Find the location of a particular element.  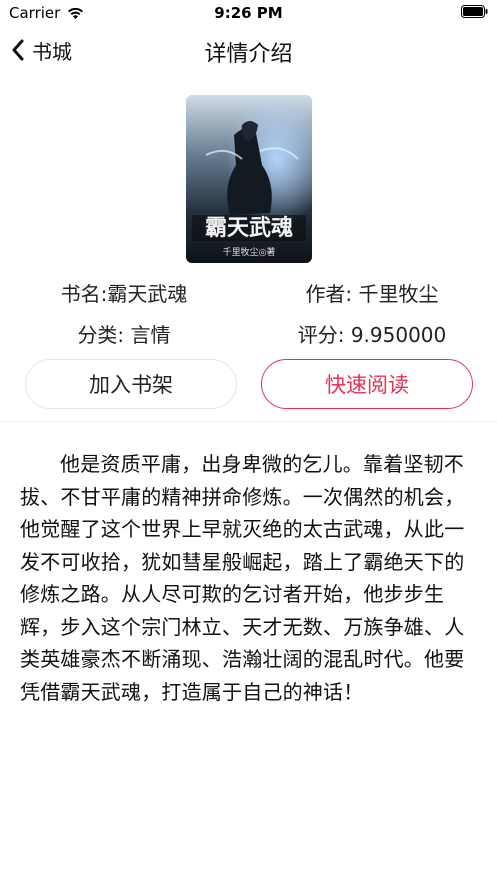

book-author: 作者: 千里牧尘 is located at coordinates (372, 294).